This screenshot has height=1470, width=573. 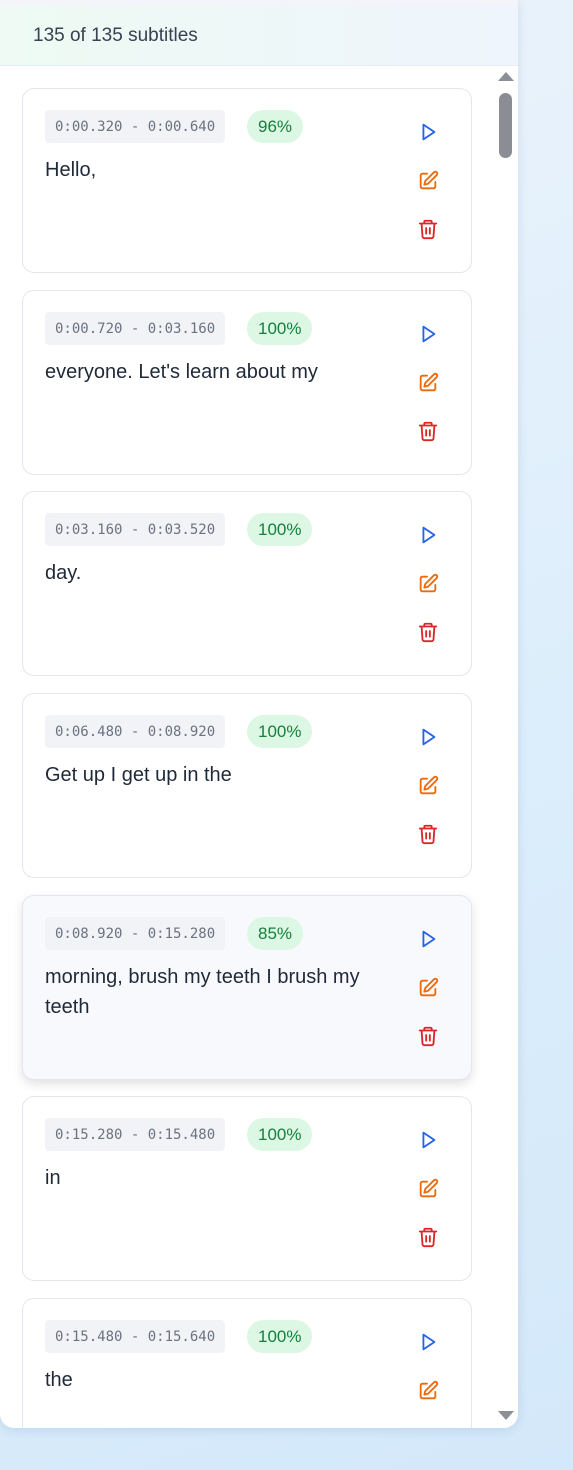 I want to click on scrollbar-thumb, so click(x=505, y=125).